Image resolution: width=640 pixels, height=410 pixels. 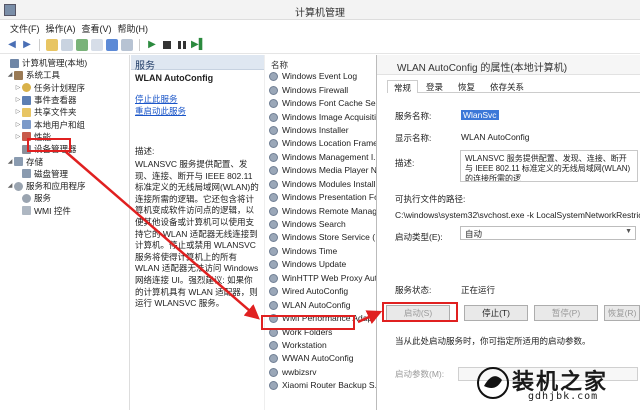 What do you see at coordinates (320, 62) in the screenshot?
I see `column-header-name: 名称` at bounding box center [320, 62].